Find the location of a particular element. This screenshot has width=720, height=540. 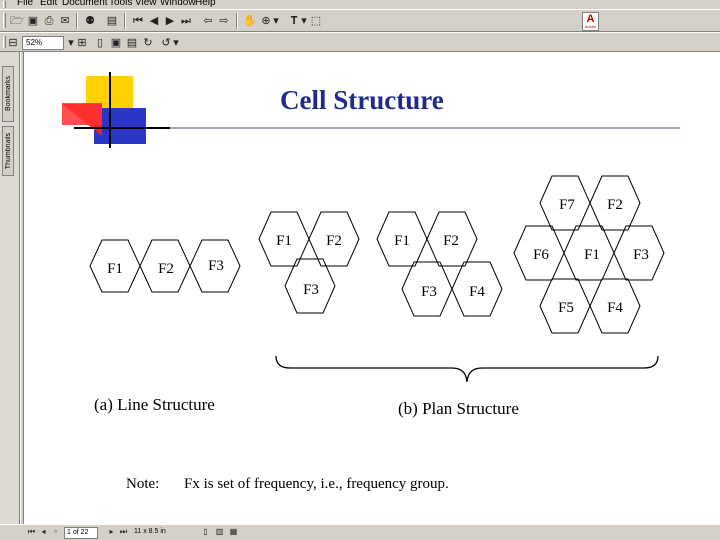

page-scroll-icon: ▫ is located at coordinates (55, 532).